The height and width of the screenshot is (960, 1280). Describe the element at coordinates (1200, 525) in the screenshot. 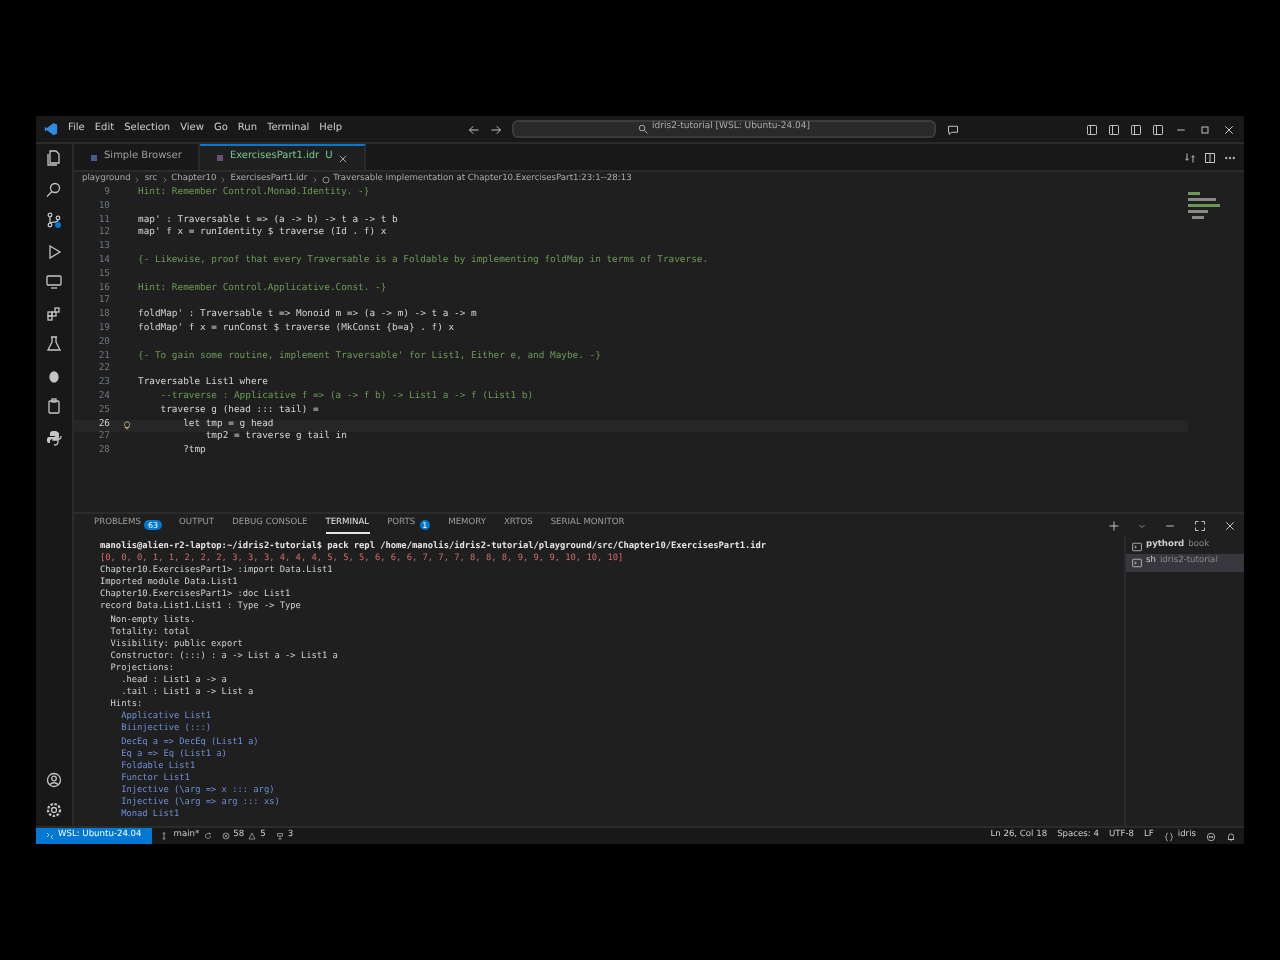

I see `maximize-panel-icon` at that location.